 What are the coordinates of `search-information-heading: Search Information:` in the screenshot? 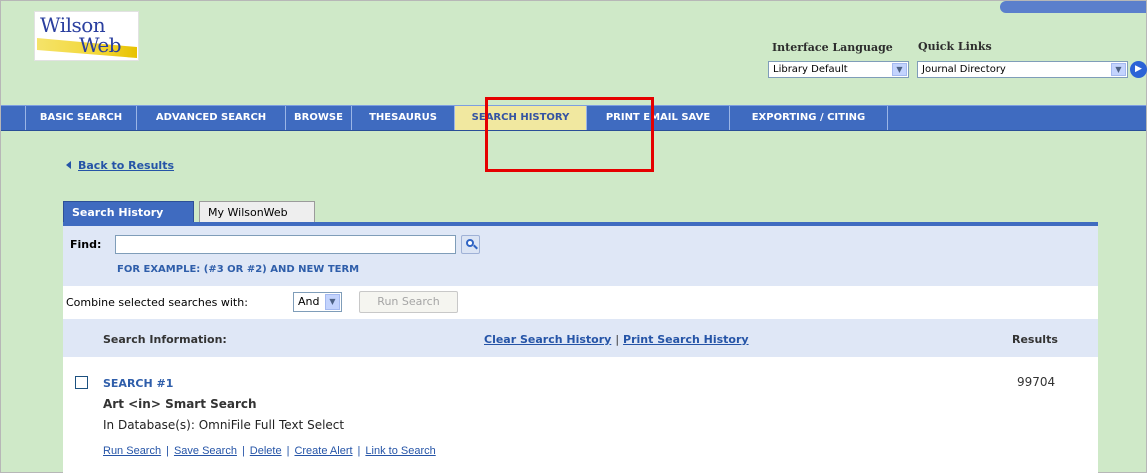 It's located at (165, 339).